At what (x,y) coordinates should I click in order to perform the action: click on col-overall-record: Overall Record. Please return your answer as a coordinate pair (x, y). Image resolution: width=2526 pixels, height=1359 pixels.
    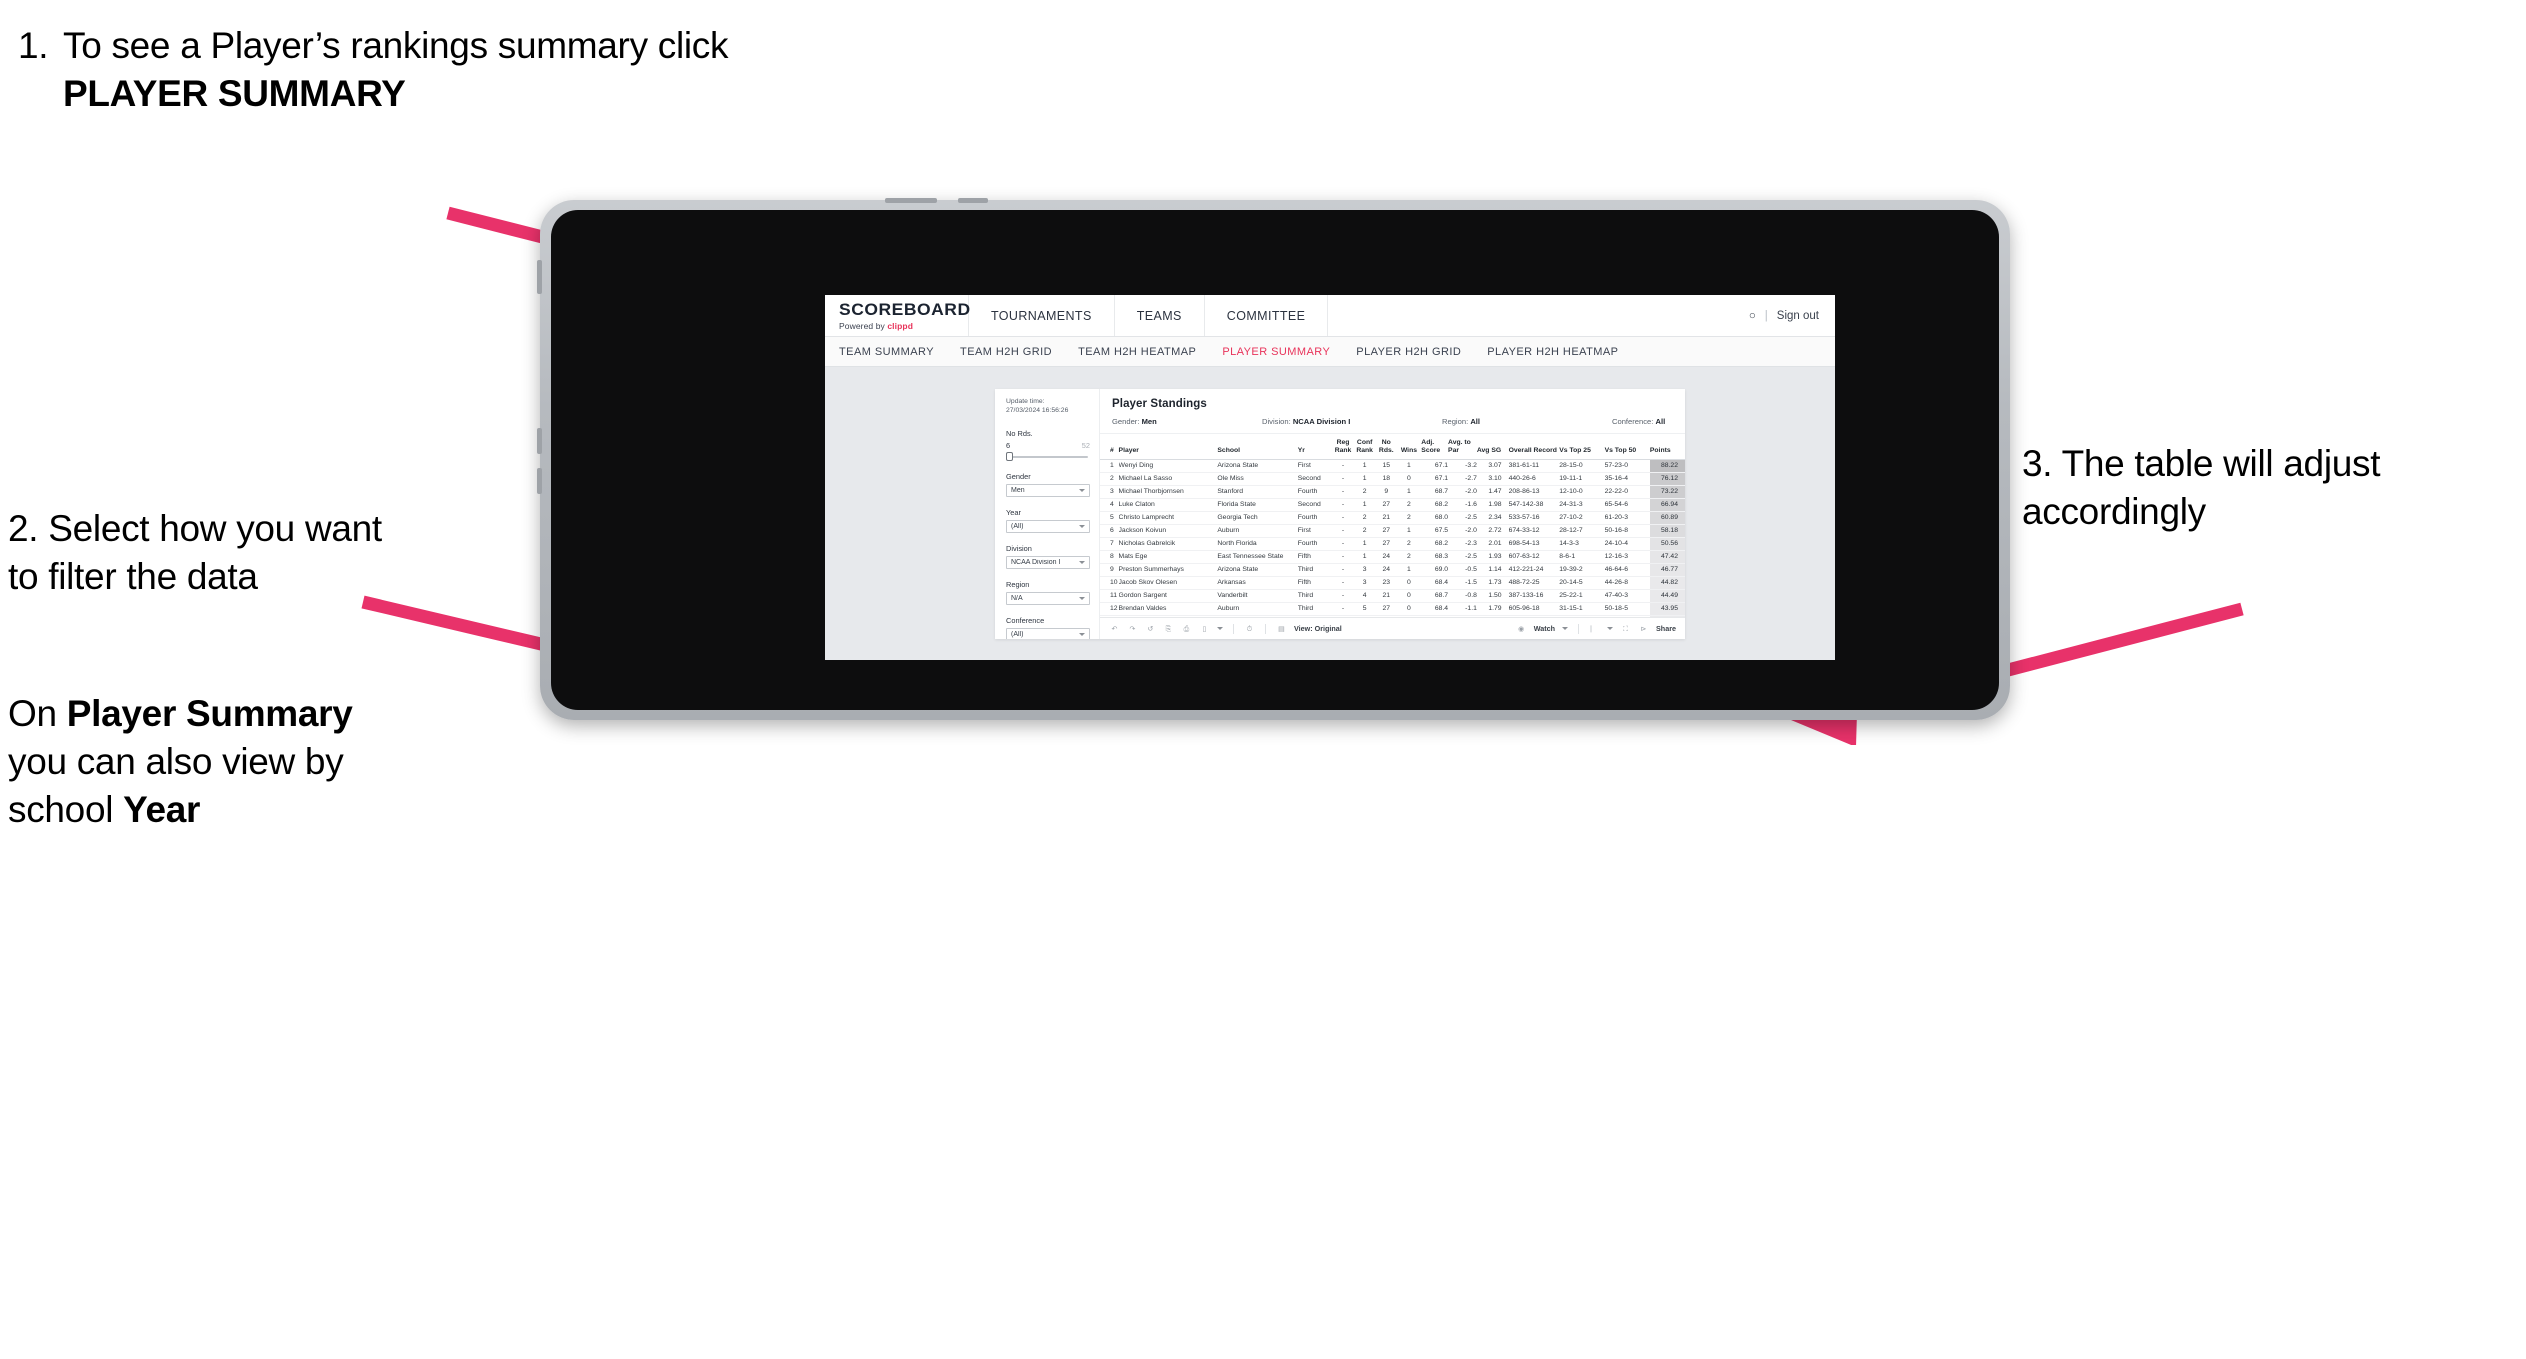
    Looking at the image, I should click on (1530, 447).